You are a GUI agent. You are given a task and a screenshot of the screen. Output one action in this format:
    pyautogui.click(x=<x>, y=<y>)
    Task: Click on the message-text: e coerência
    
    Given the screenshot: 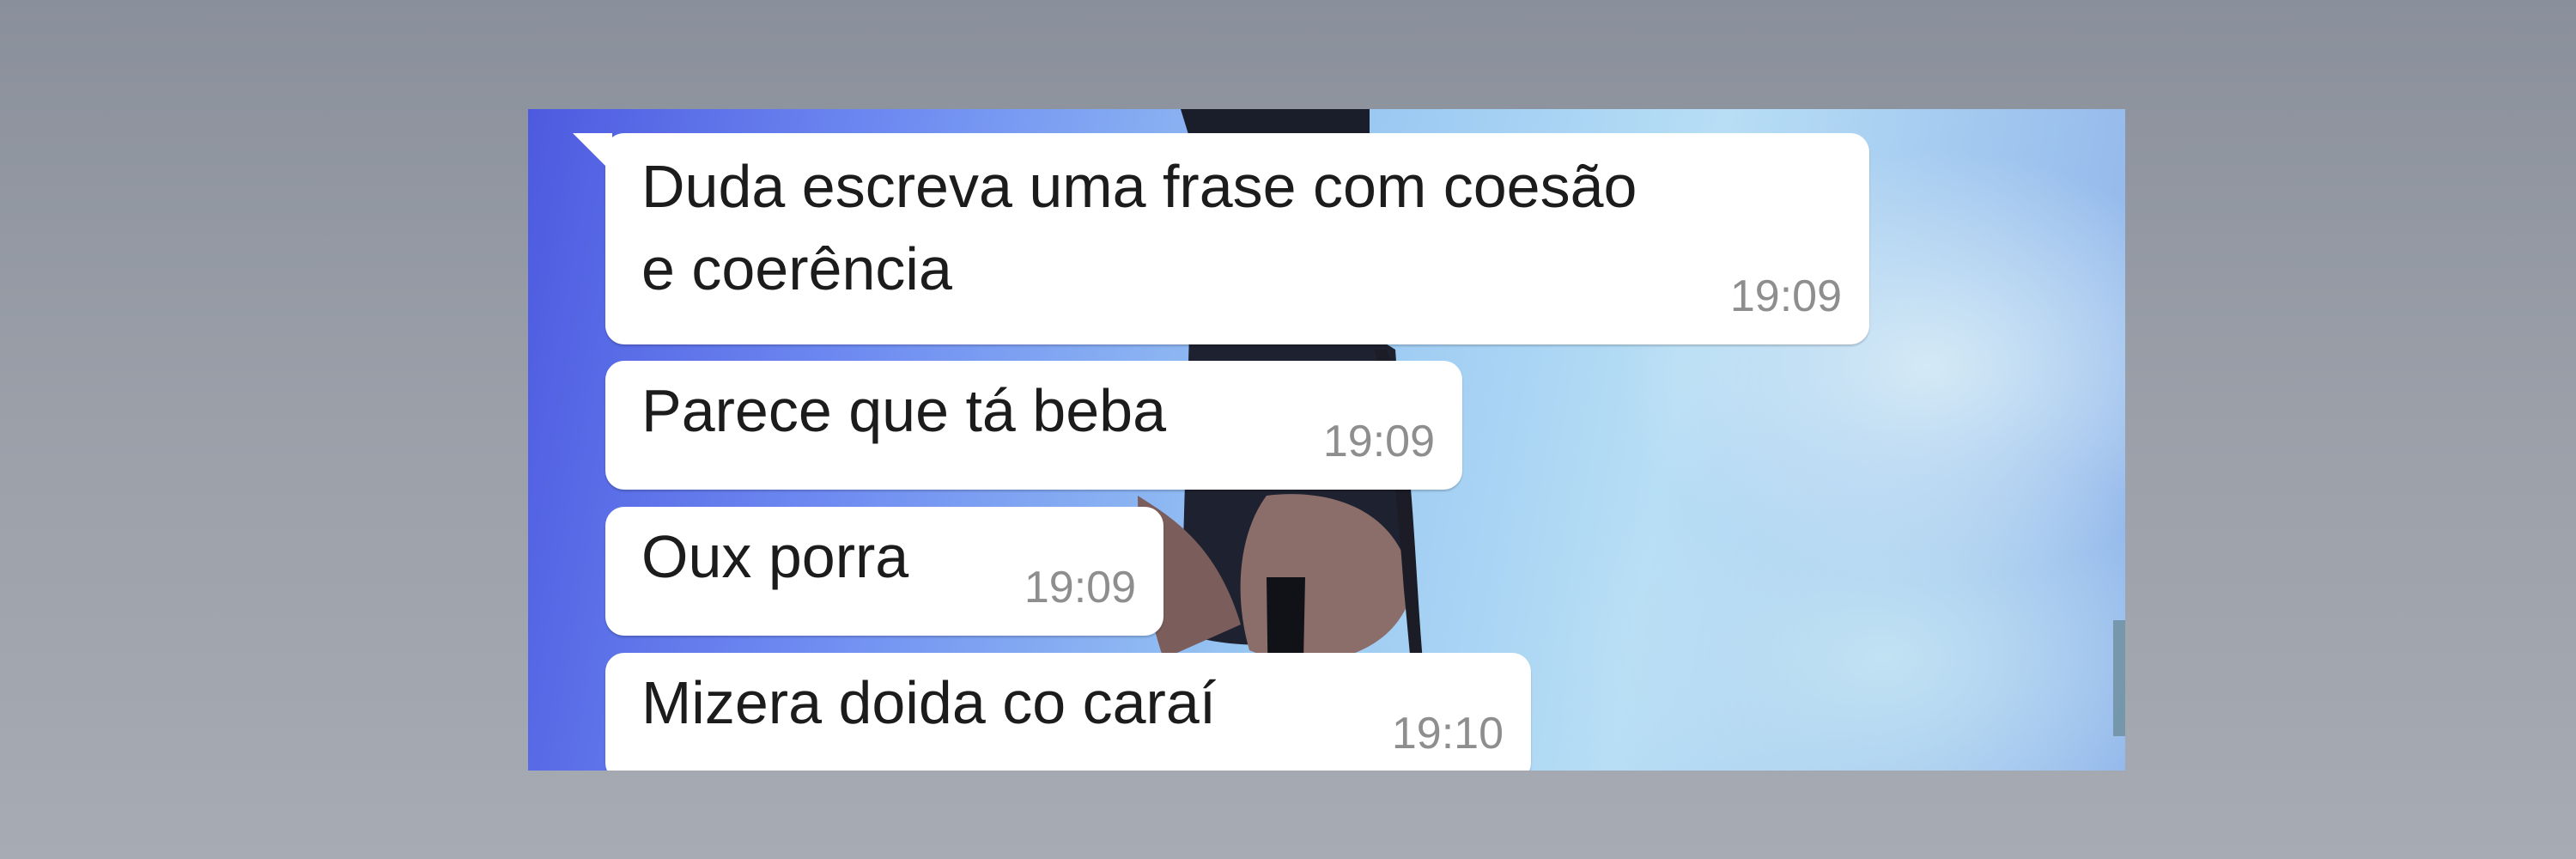 What is the action you would take?
    pyautogui.click(x=797, y=268)
    